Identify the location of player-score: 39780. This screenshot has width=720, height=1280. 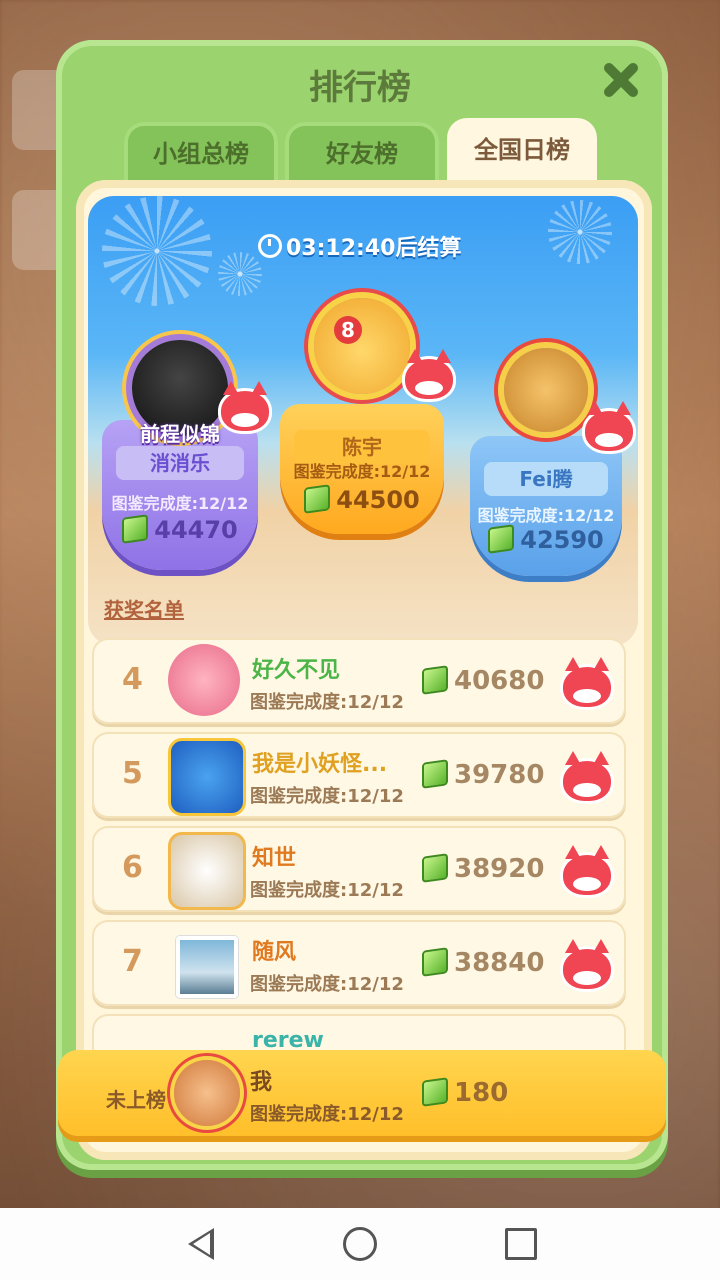
(483, 774).